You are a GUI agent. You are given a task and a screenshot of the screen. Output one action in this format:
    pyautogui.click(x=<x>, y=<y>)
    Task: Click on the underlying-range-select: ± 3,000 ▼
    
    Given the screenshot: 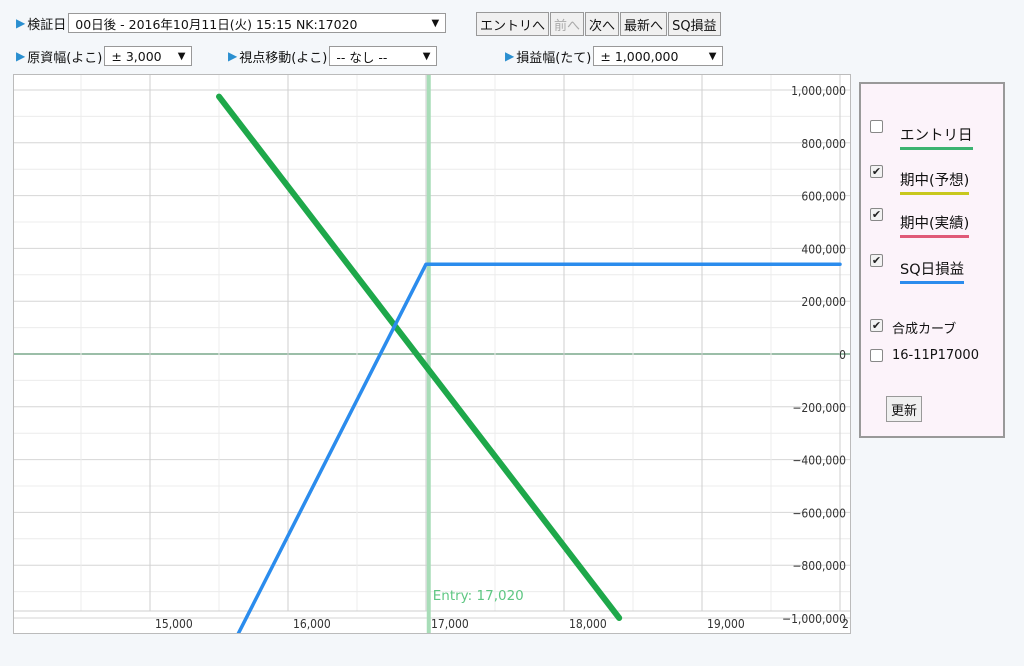 What is the action you would take?
    pyautogui.click(x=148, y=56)
    